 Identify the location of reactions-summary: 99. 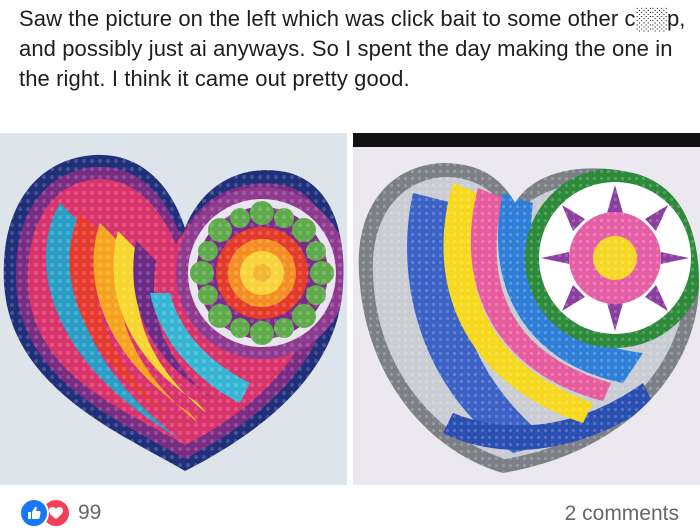
(60, 513).